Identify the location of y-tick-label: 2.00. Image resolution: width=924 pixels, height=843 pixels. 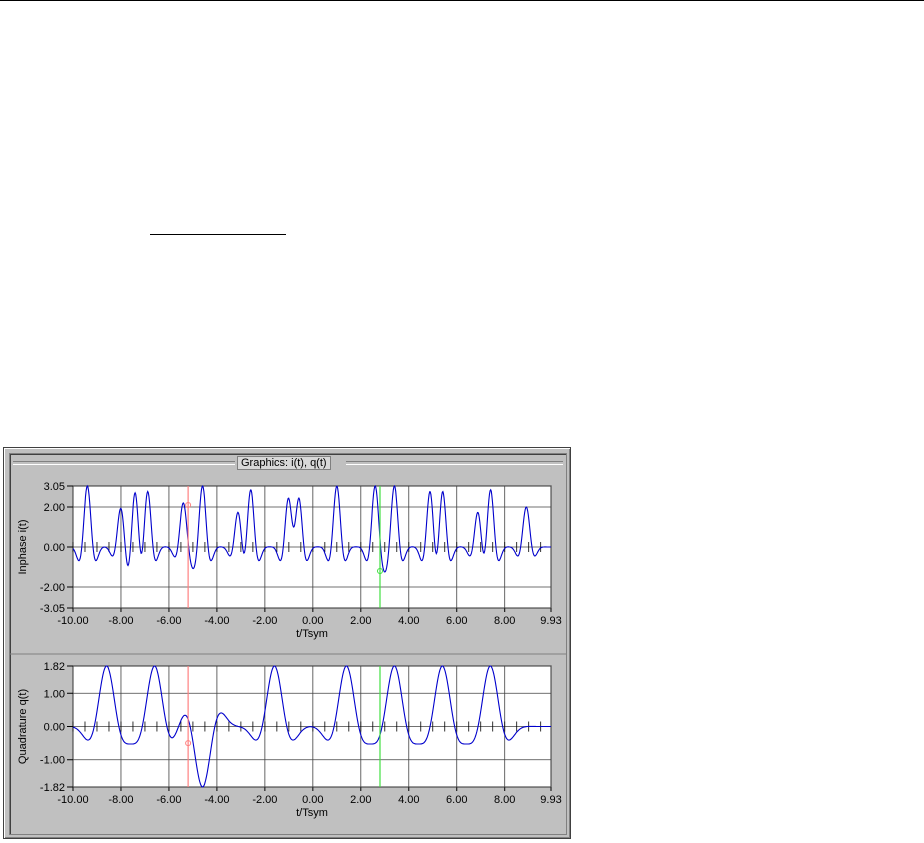
(54, 508).